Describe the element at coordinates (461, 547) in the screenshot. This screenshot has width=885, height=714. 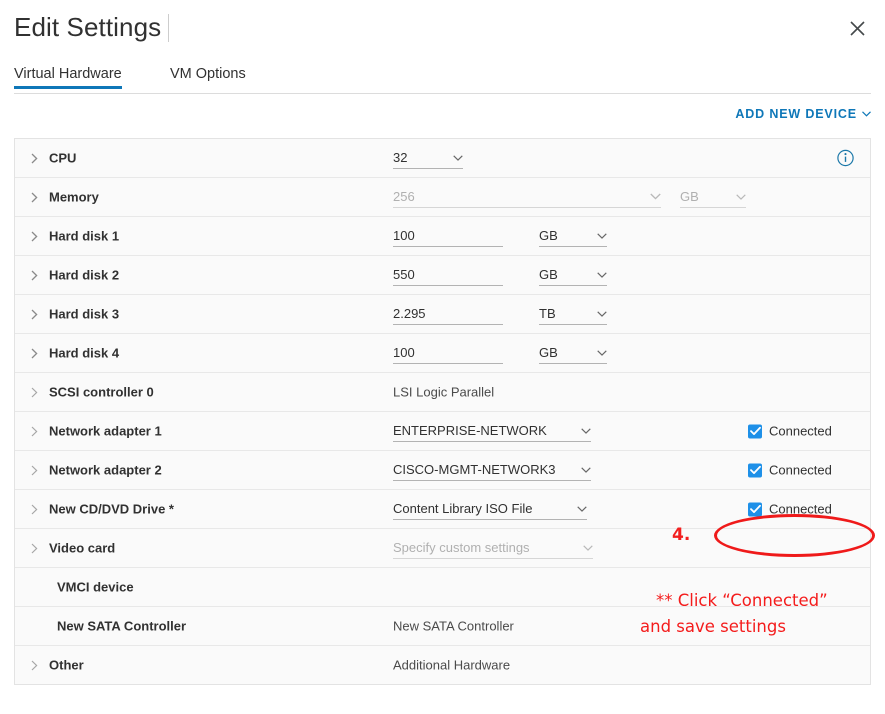
I see `video-card-settings-value: Specify custom settings` at that location.